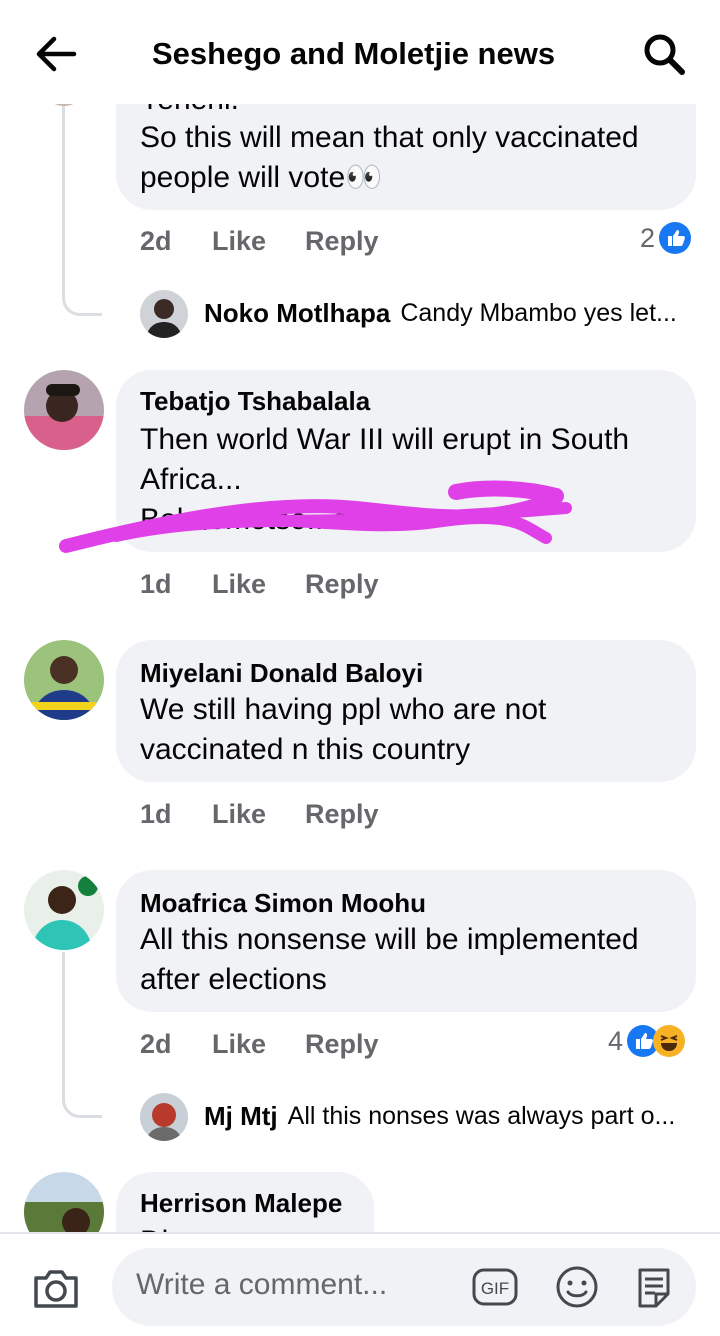 The width and height of the screenshot is (720, 1336). I want to click on gif-button: GIF, so click(495, 1287).